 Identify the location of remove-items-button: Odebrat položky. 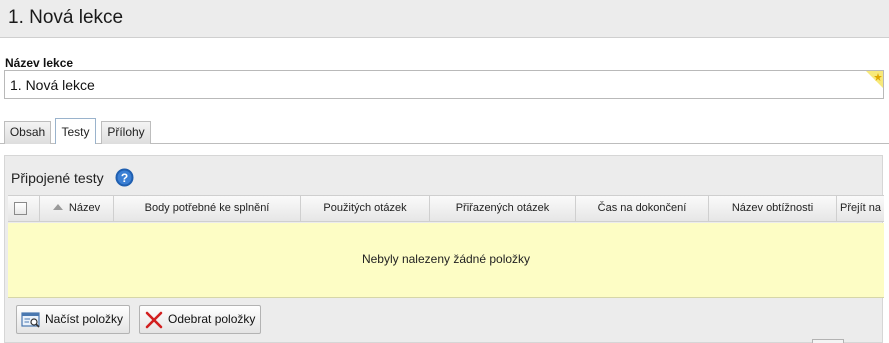
(200, 319).